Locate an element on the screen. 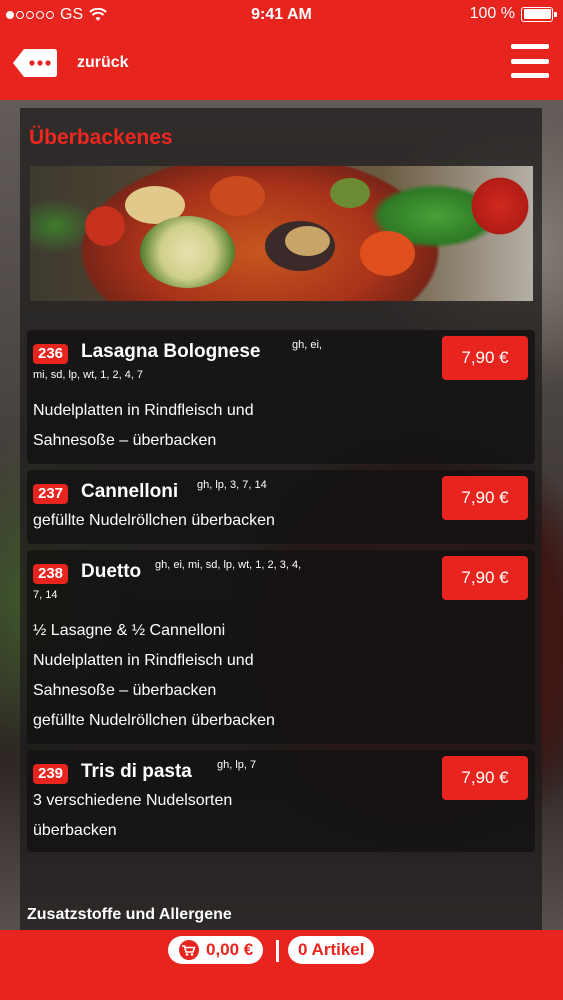  dish-photo is located at coordinates (281, 233).